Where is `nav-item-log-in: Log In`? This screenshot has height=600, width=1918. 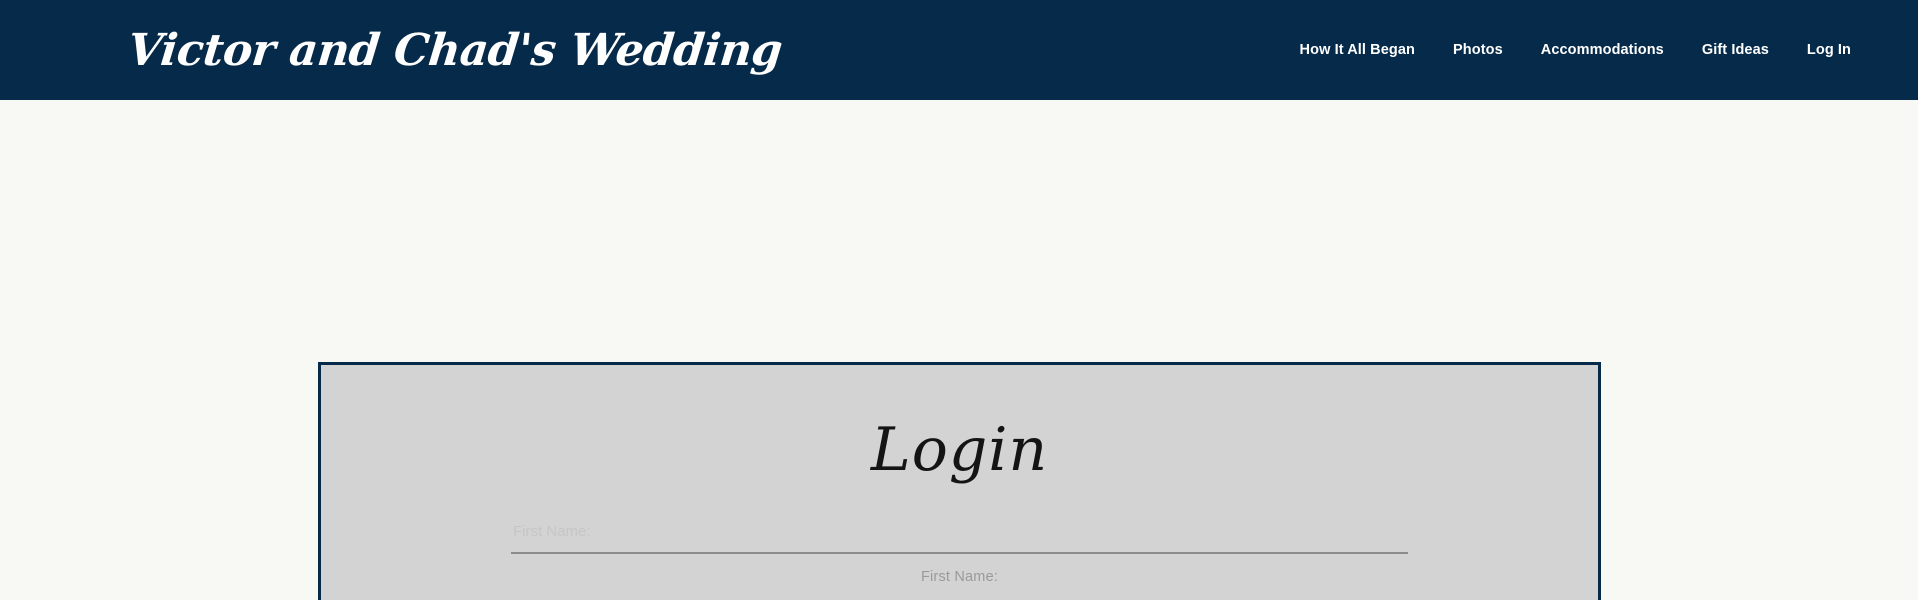 nav-item-log-in: Log In is located at coordinates (1829, 50).